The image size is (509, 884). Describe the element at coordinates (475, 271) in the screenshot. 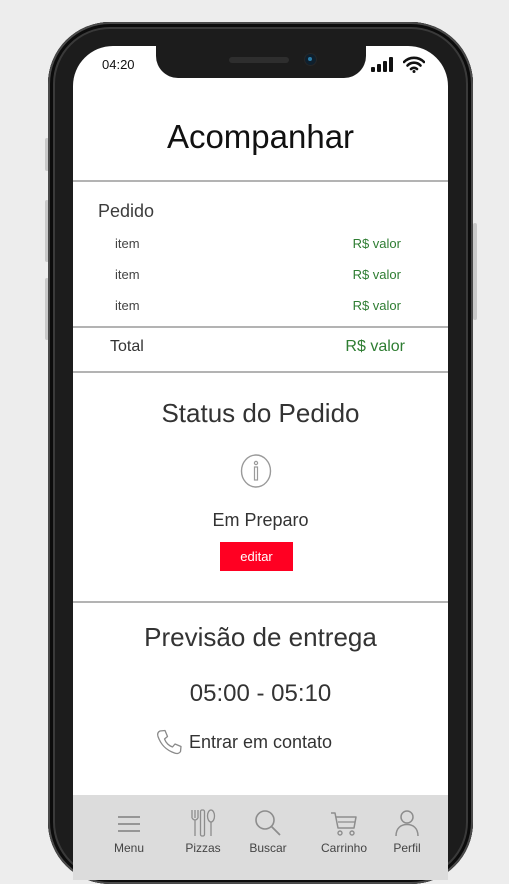

I see `power-button` at that location.